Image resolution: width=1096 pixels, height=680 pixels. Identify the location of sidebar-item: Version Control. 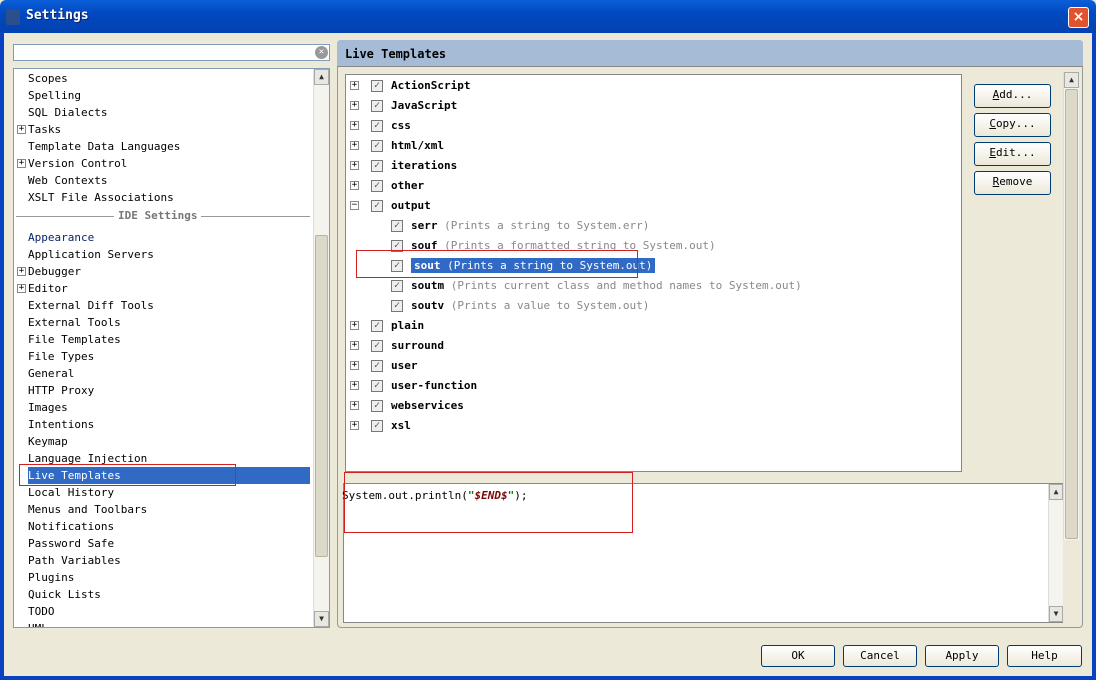
(77, 163).